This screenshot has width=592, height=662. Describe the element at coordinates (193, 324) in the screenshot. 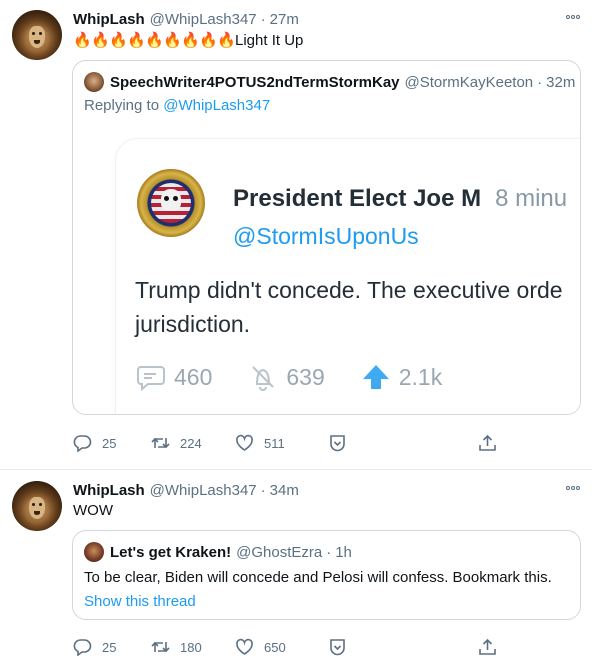

I see `embedded-text-line: jurisdiction.` at that location.